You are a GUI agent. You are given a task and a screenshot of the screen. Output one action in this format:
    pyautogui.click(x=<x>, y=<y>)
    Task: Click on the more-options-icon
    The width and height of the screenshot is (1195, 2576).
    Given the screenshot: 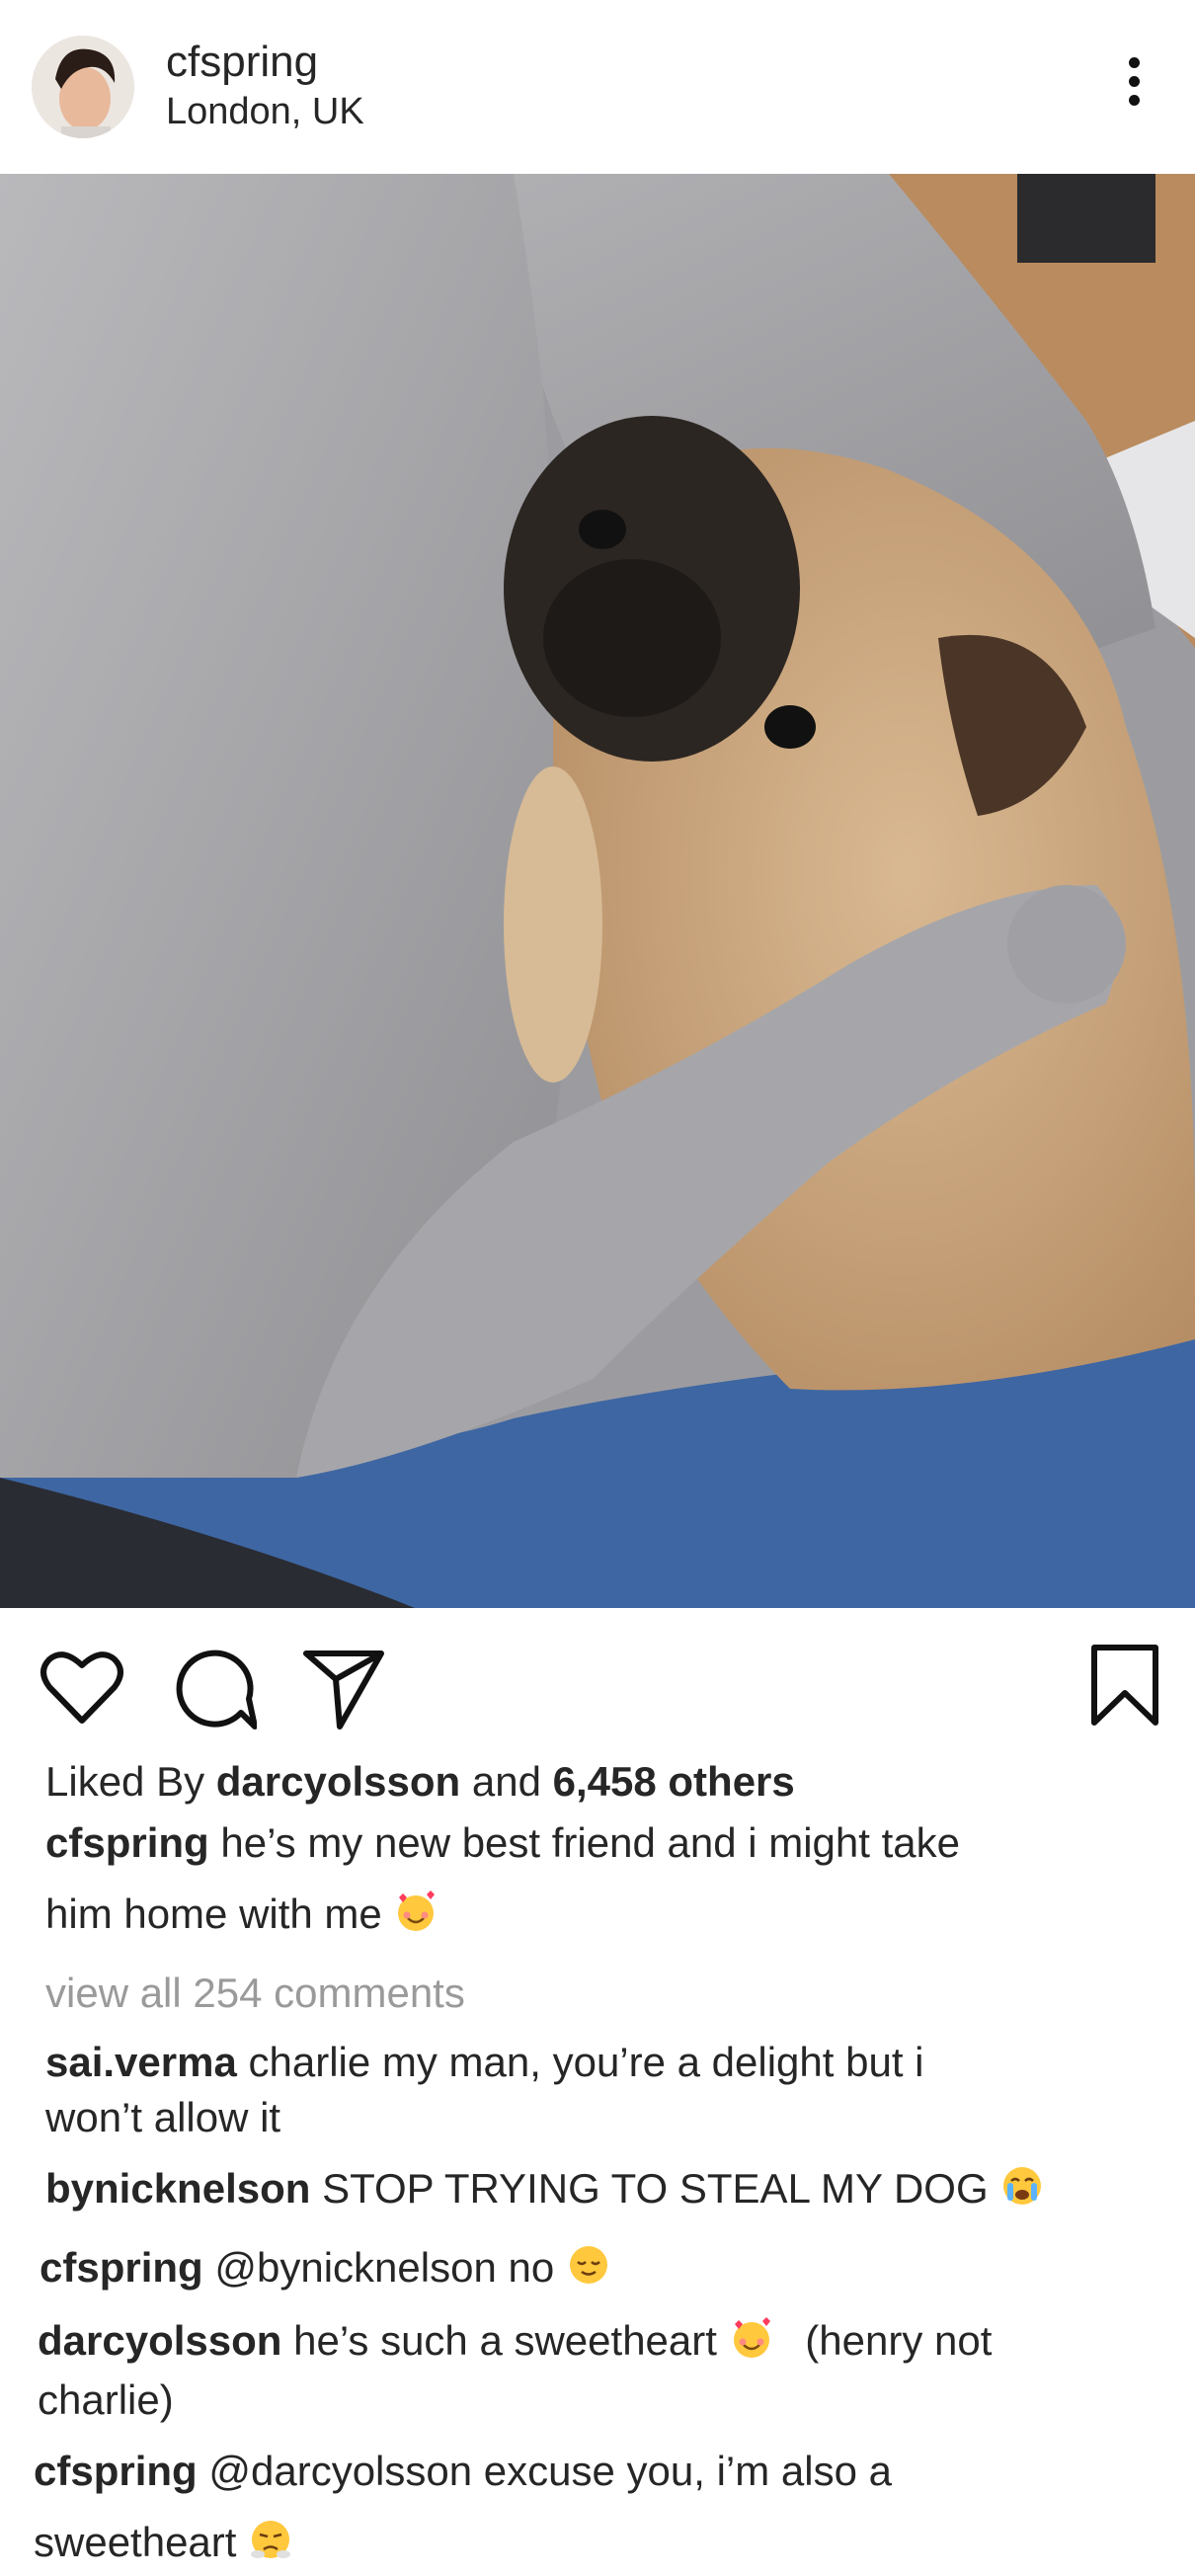 What is the action you would take?
    pyautogui.click(x=1134, y=87)
    